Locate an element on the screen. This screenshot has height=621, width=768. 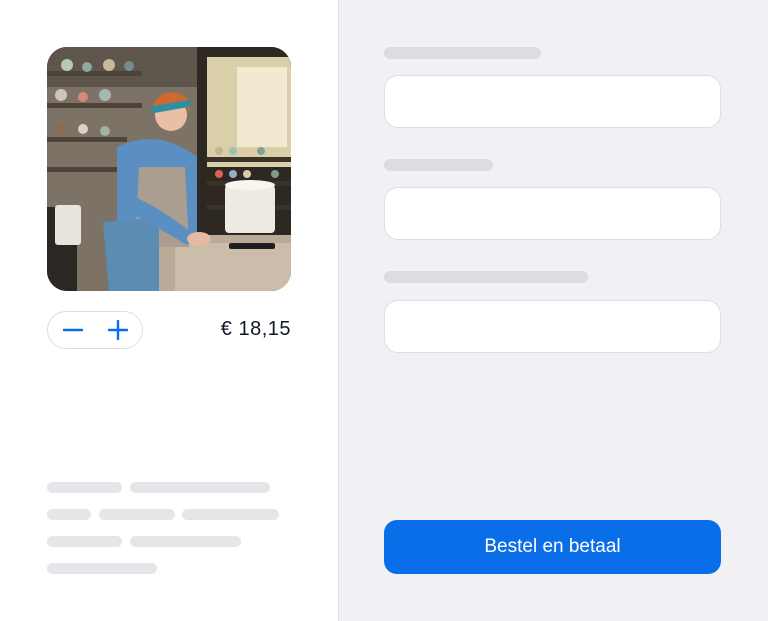
quantity-stepper is located at coordinates (95, 330).